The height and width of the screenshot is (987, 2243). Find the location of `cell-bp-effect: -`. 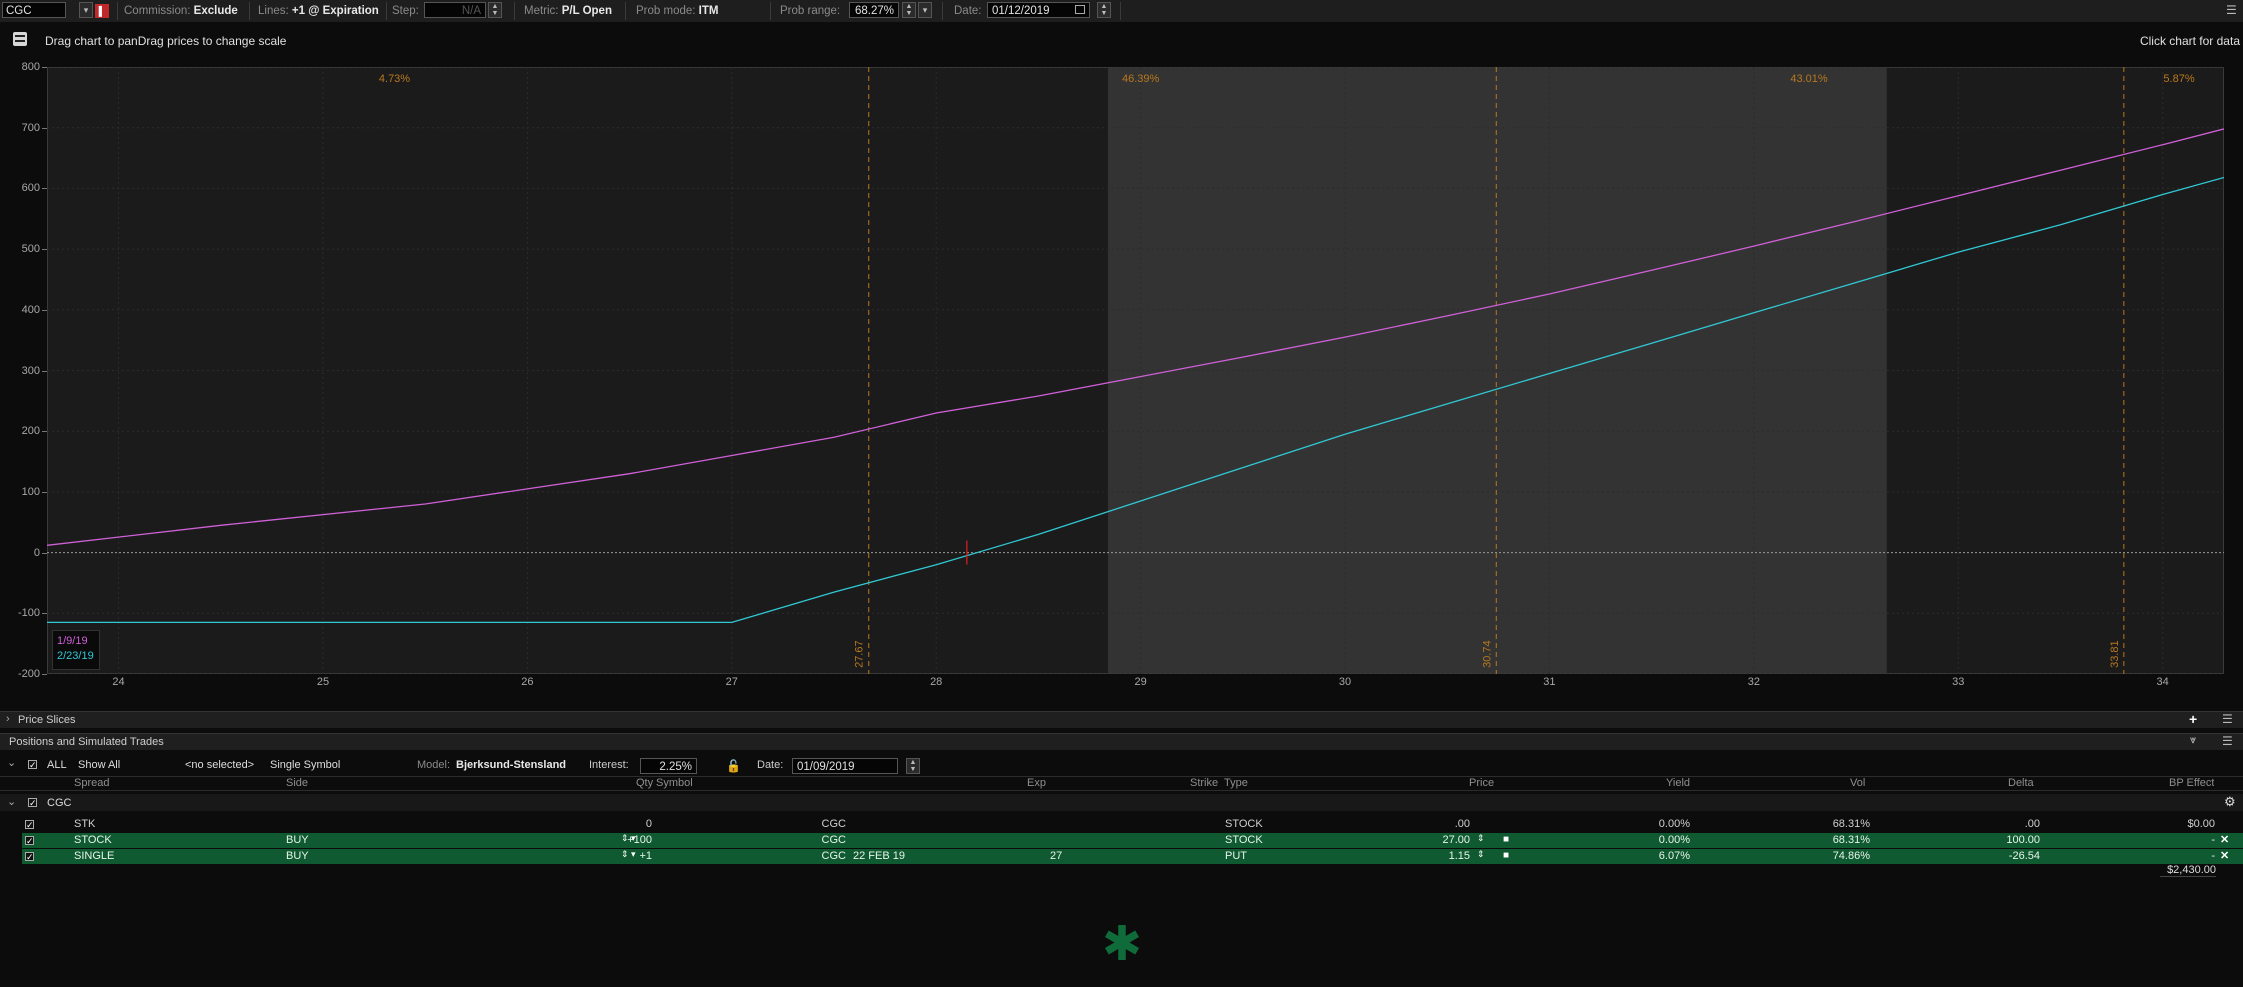

cell-bp-effect: - is located at coordinates (2213, 856).